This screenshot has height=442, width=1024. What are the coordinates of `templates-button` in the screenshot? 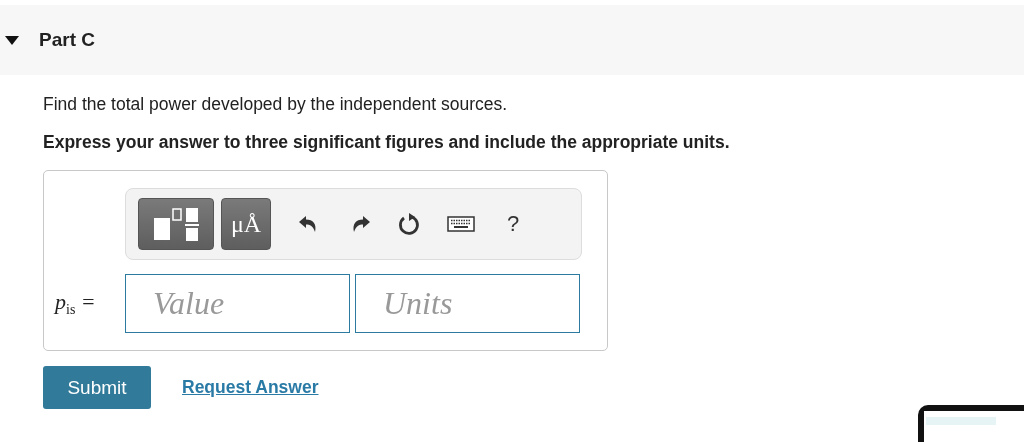 It's located at (176, 224).